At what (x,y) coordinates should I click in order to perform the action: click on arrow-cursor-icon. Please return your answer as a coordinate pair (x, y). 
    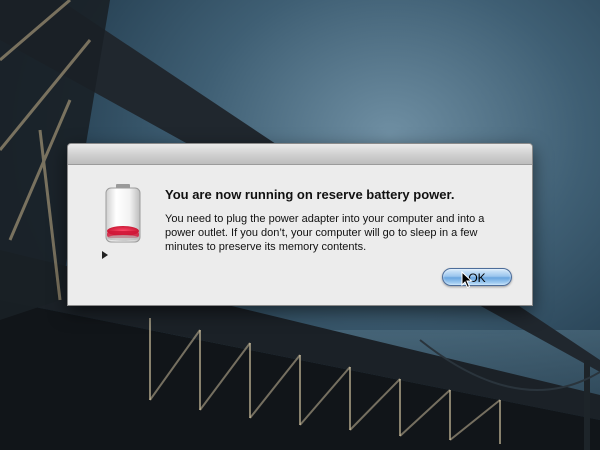
    Looking at the image, I should click on (467, 282).